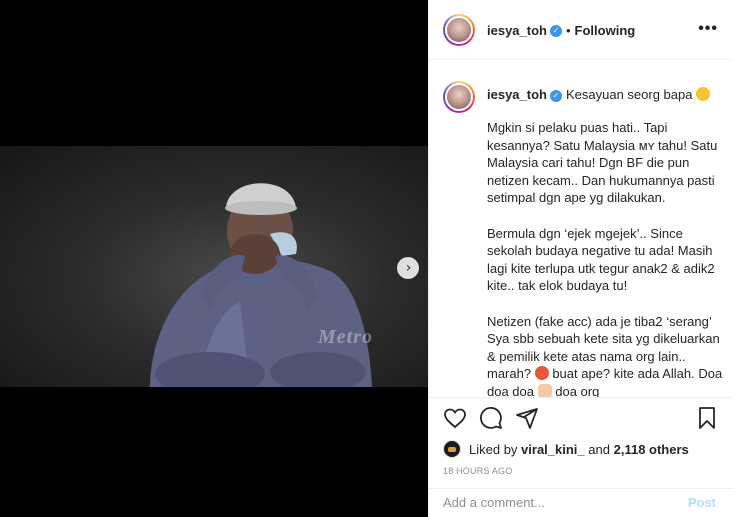 The height and width of the screenshot is (517, 733). I want to click on comment-icon, so click(491, 418).